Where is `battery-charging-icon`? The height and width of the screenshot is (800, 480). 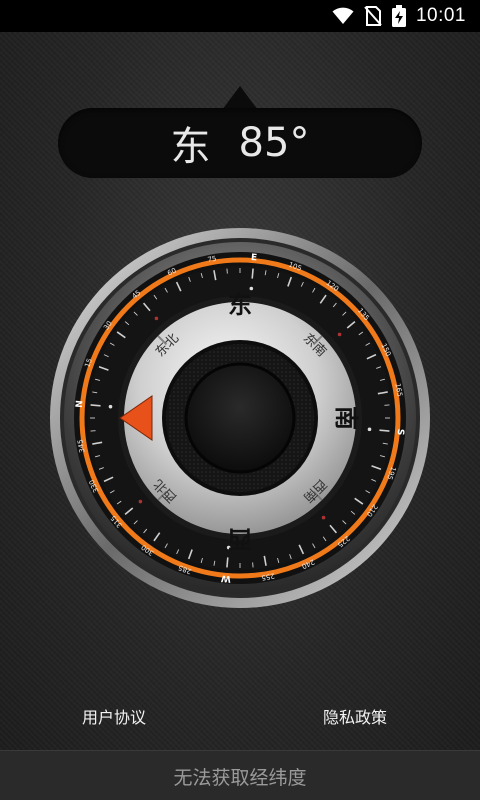
battery-charging-icon is located at coordinates (398, 16).